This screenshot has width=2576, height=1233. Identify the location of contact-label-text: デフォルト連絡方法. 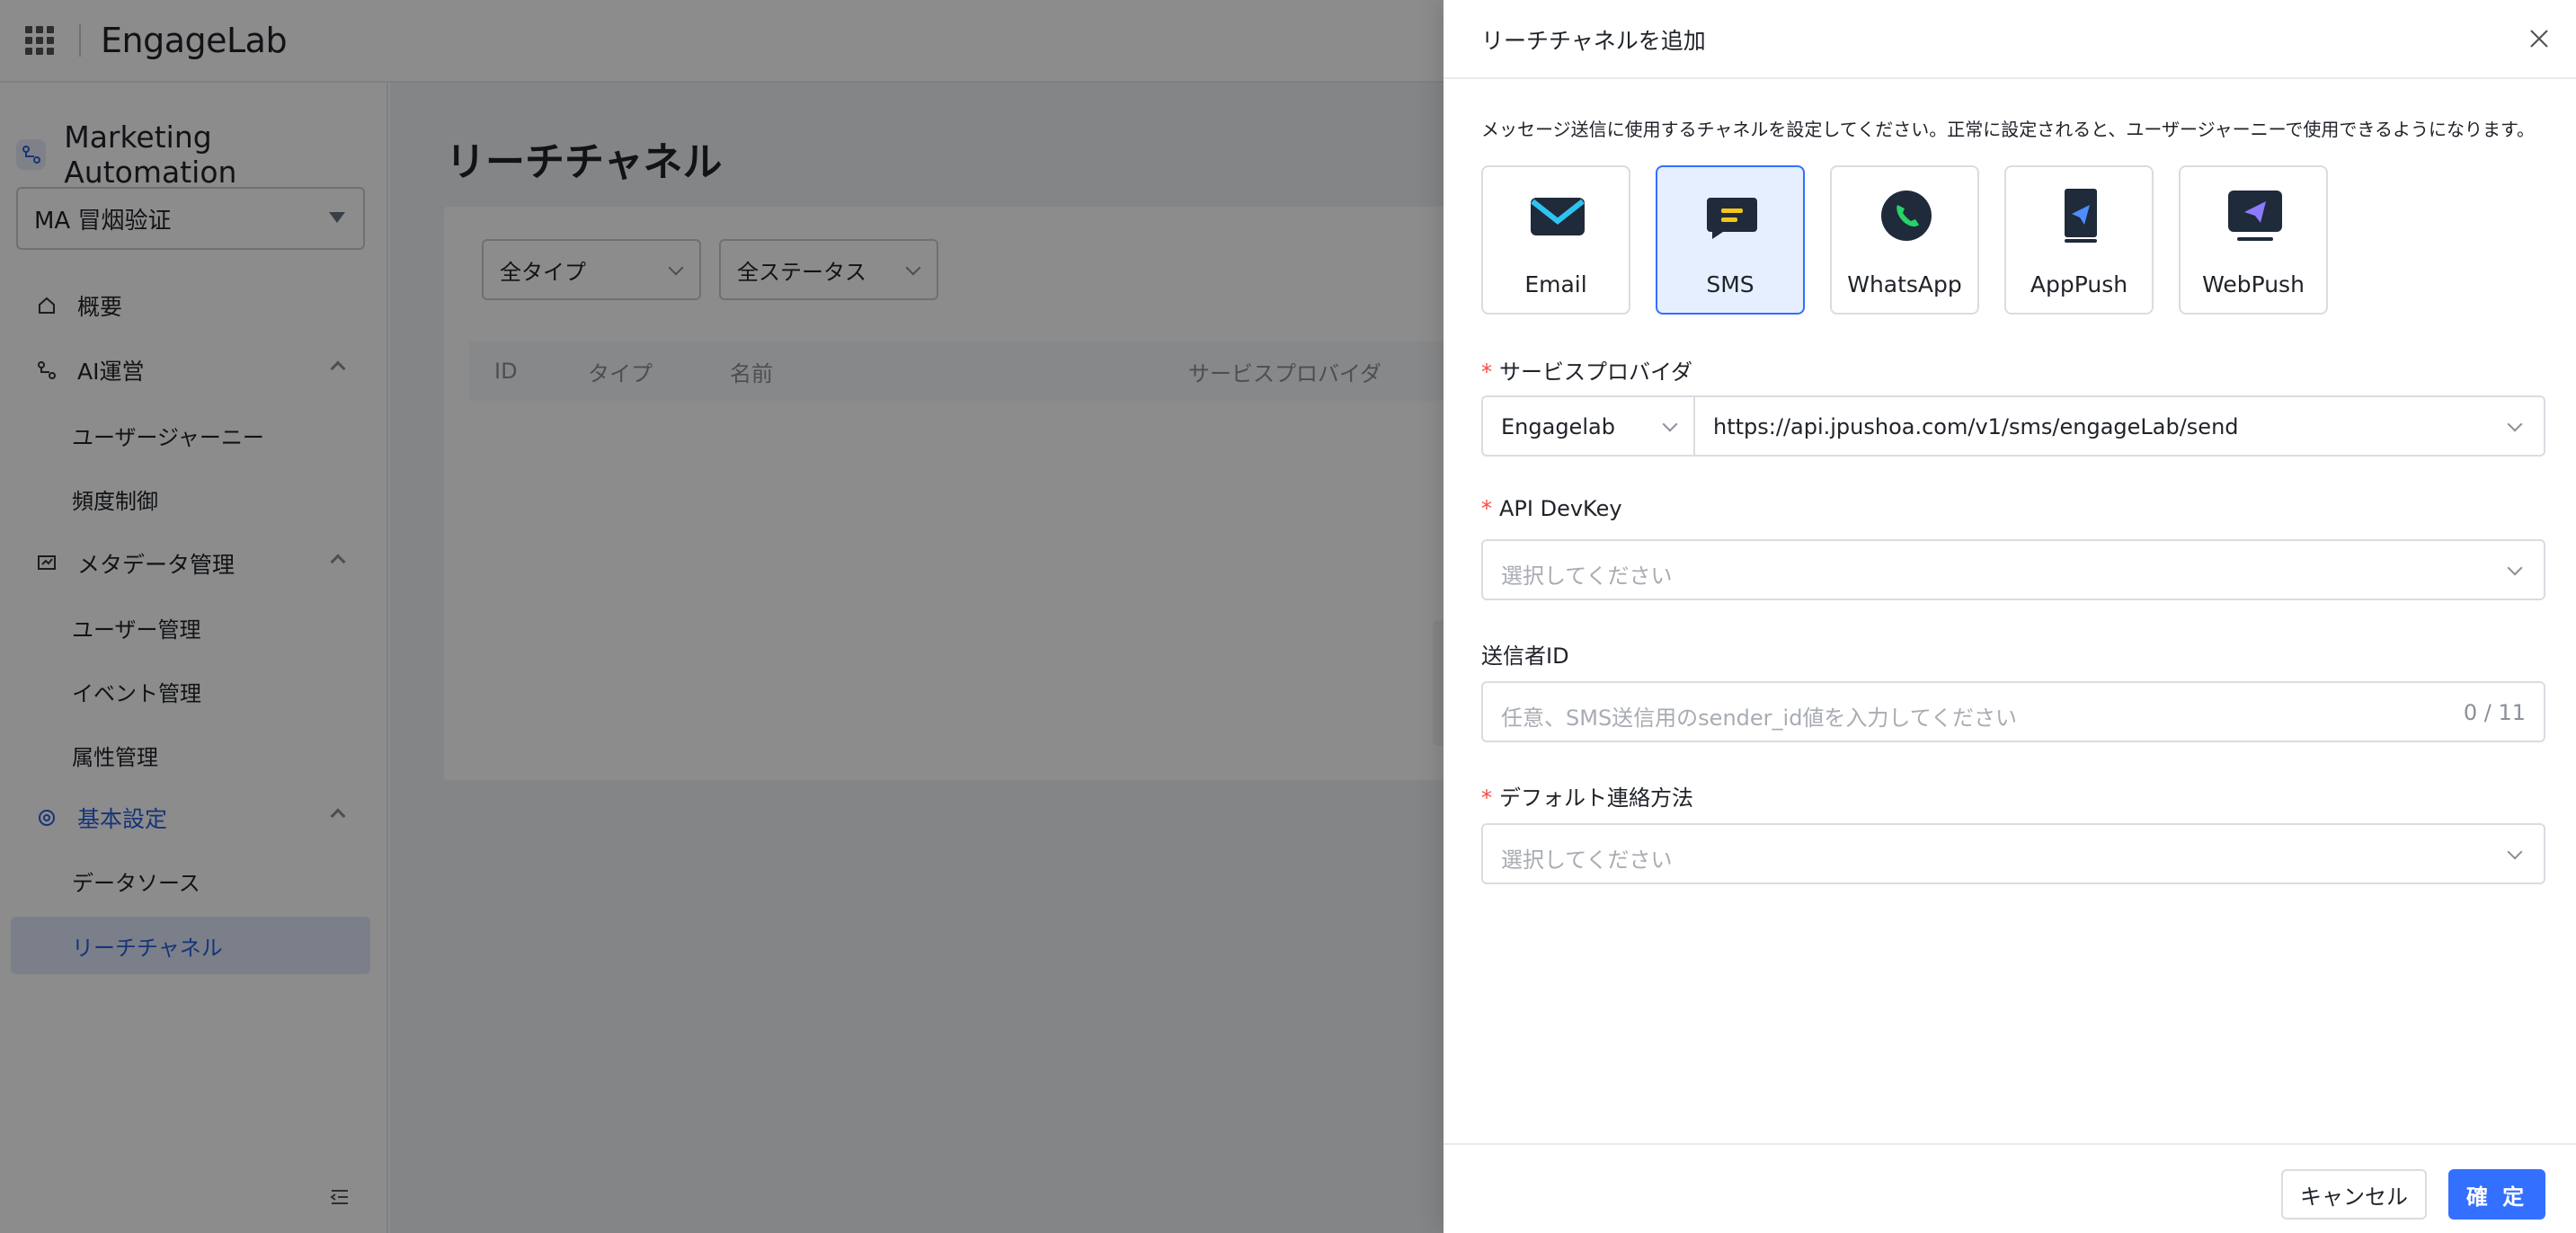
(1596, 798).